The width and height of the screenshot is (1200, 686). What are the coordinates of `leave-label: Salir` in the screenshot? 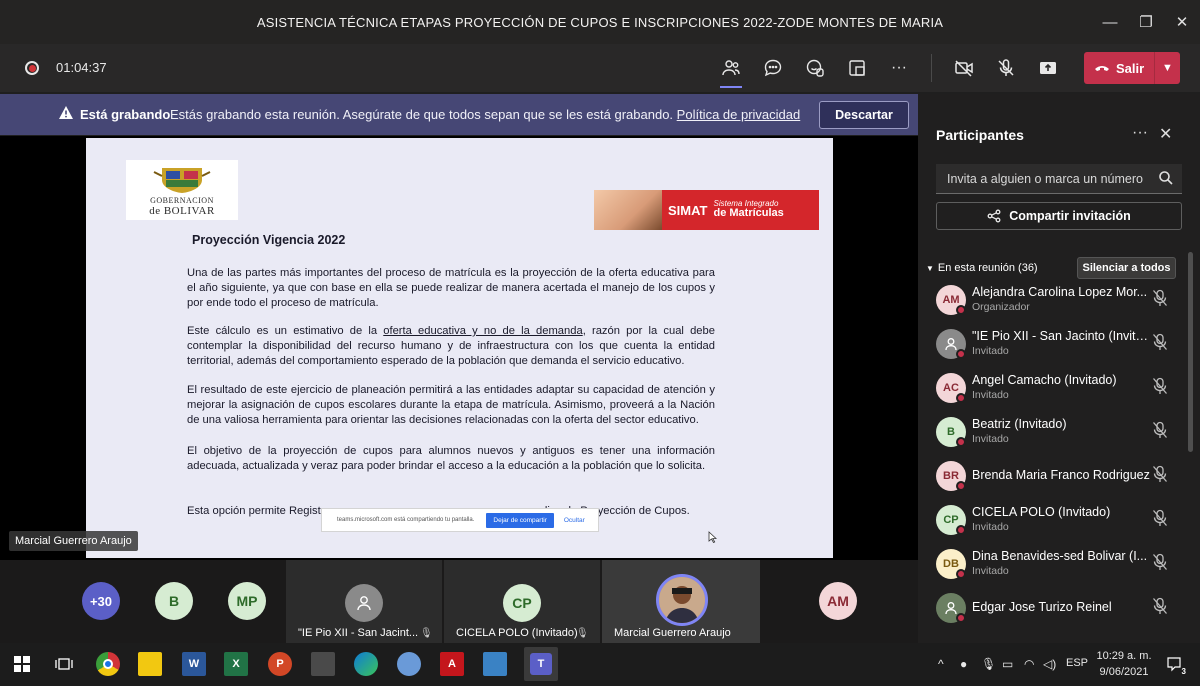 It's located at (1130, 68).